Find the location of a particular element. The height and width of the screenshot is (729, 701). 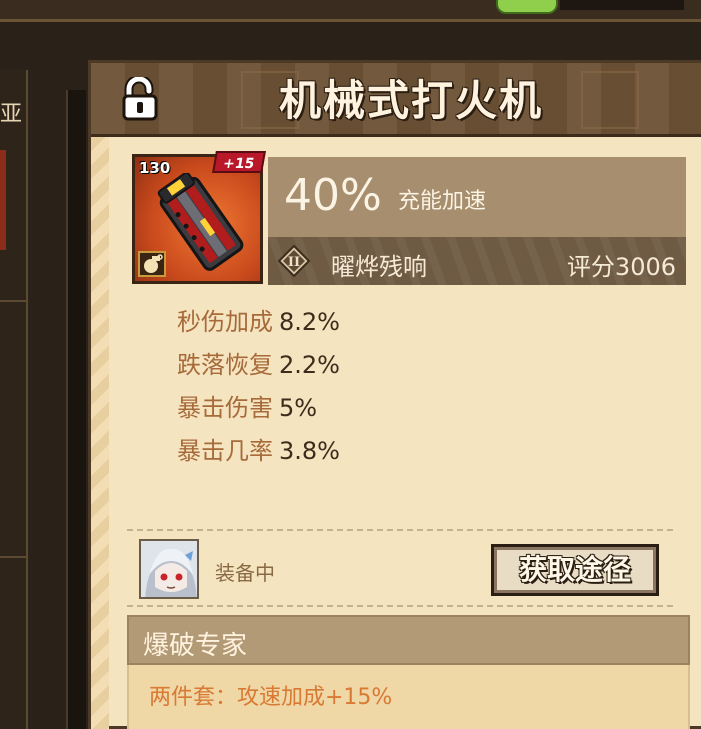

background-column is located at coordinates (76, 409).